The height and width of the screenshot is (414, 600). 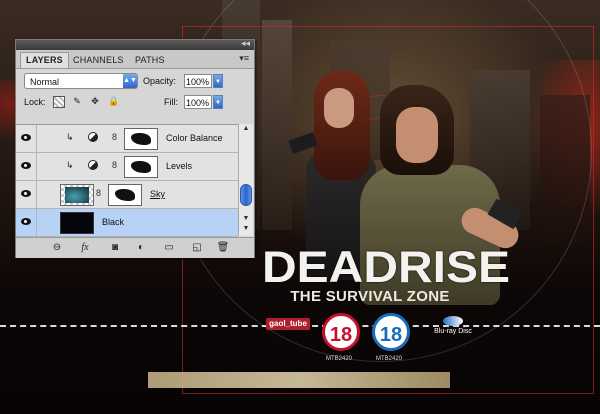 I want to click on layer-row-sky: 8 Sky, so click(x=127, y=195).